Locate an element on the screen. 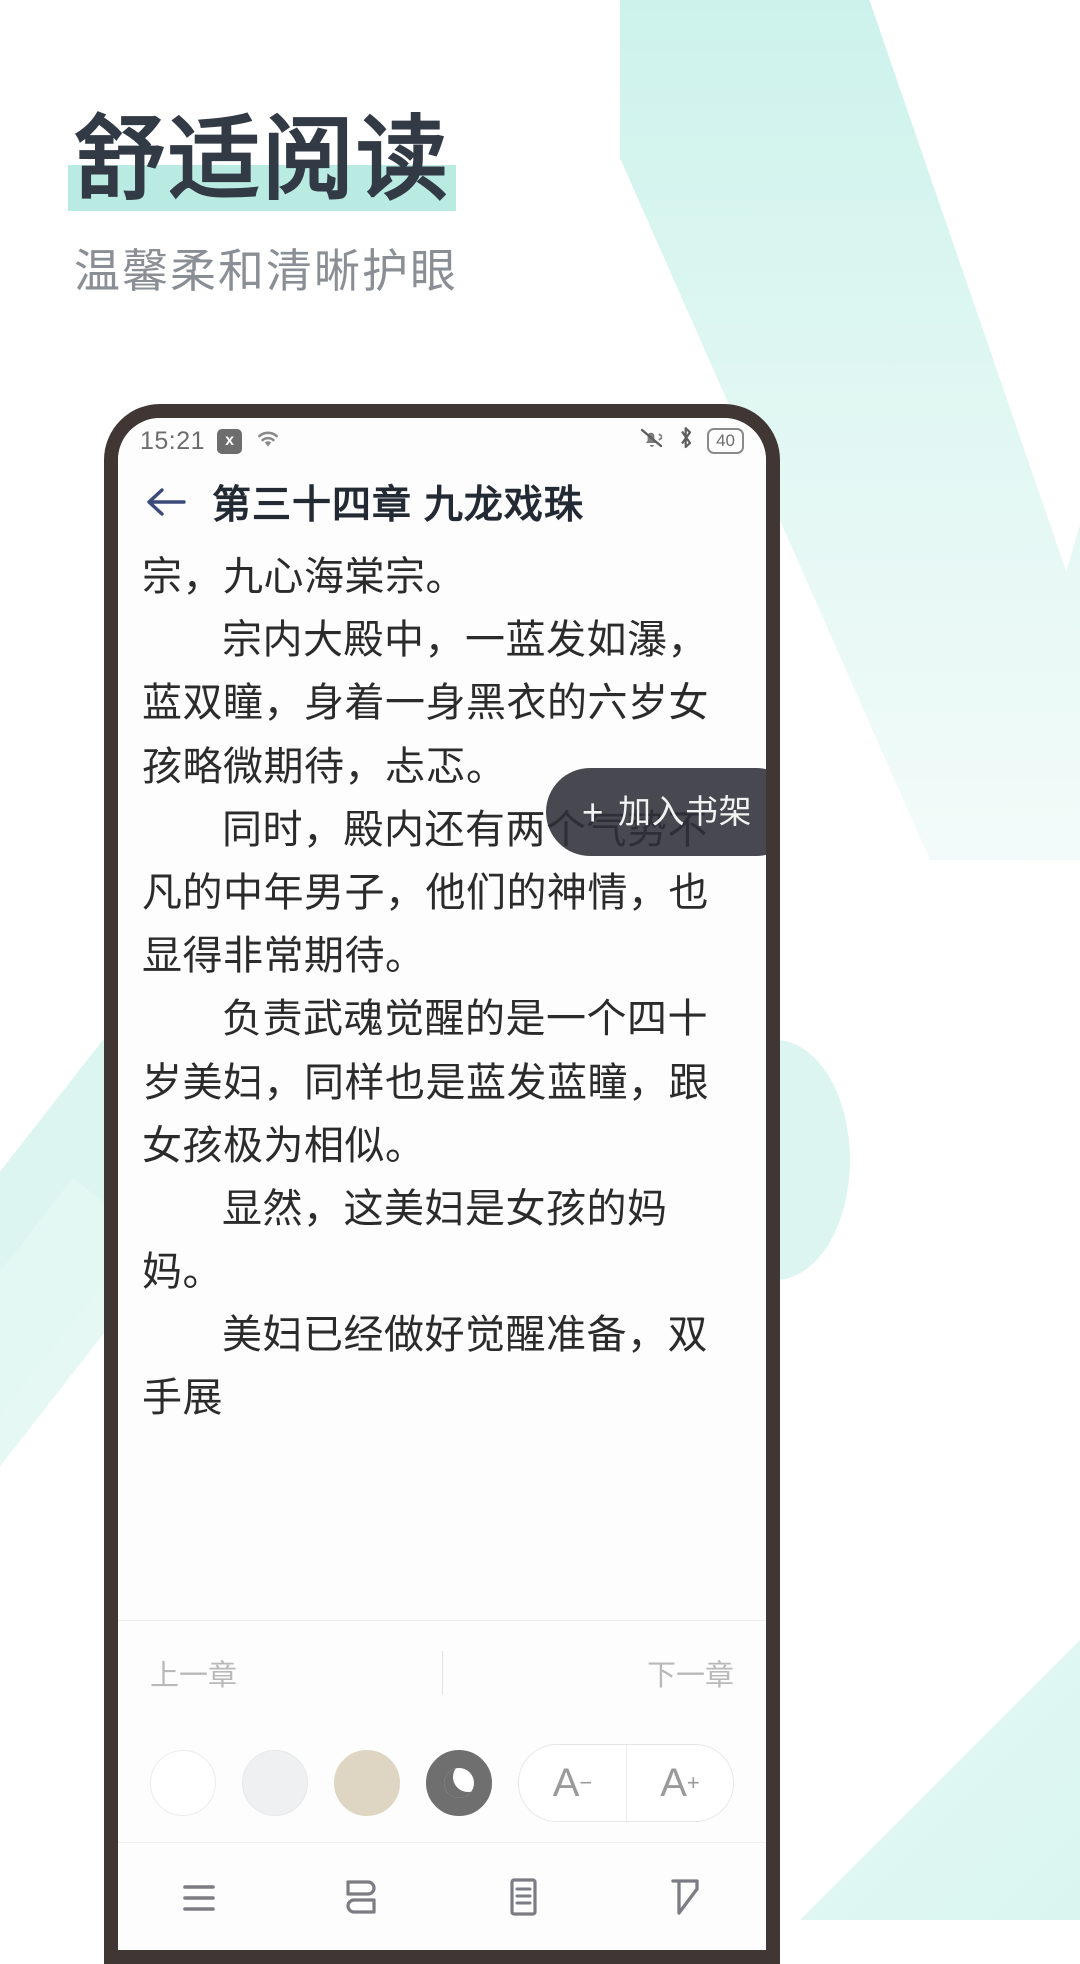  font-size-controls: A − A + is located at coordinates (626, 1783).